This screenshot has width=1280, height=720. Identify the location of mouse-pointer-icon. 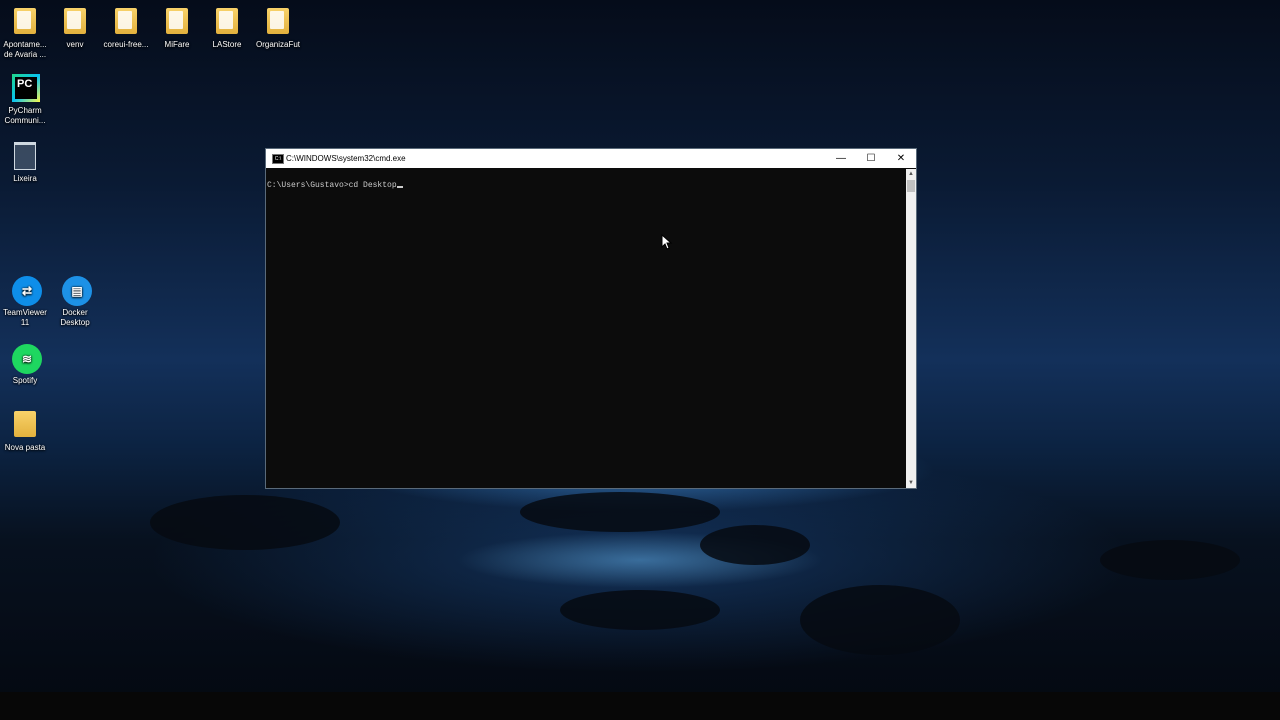
(667, 242).